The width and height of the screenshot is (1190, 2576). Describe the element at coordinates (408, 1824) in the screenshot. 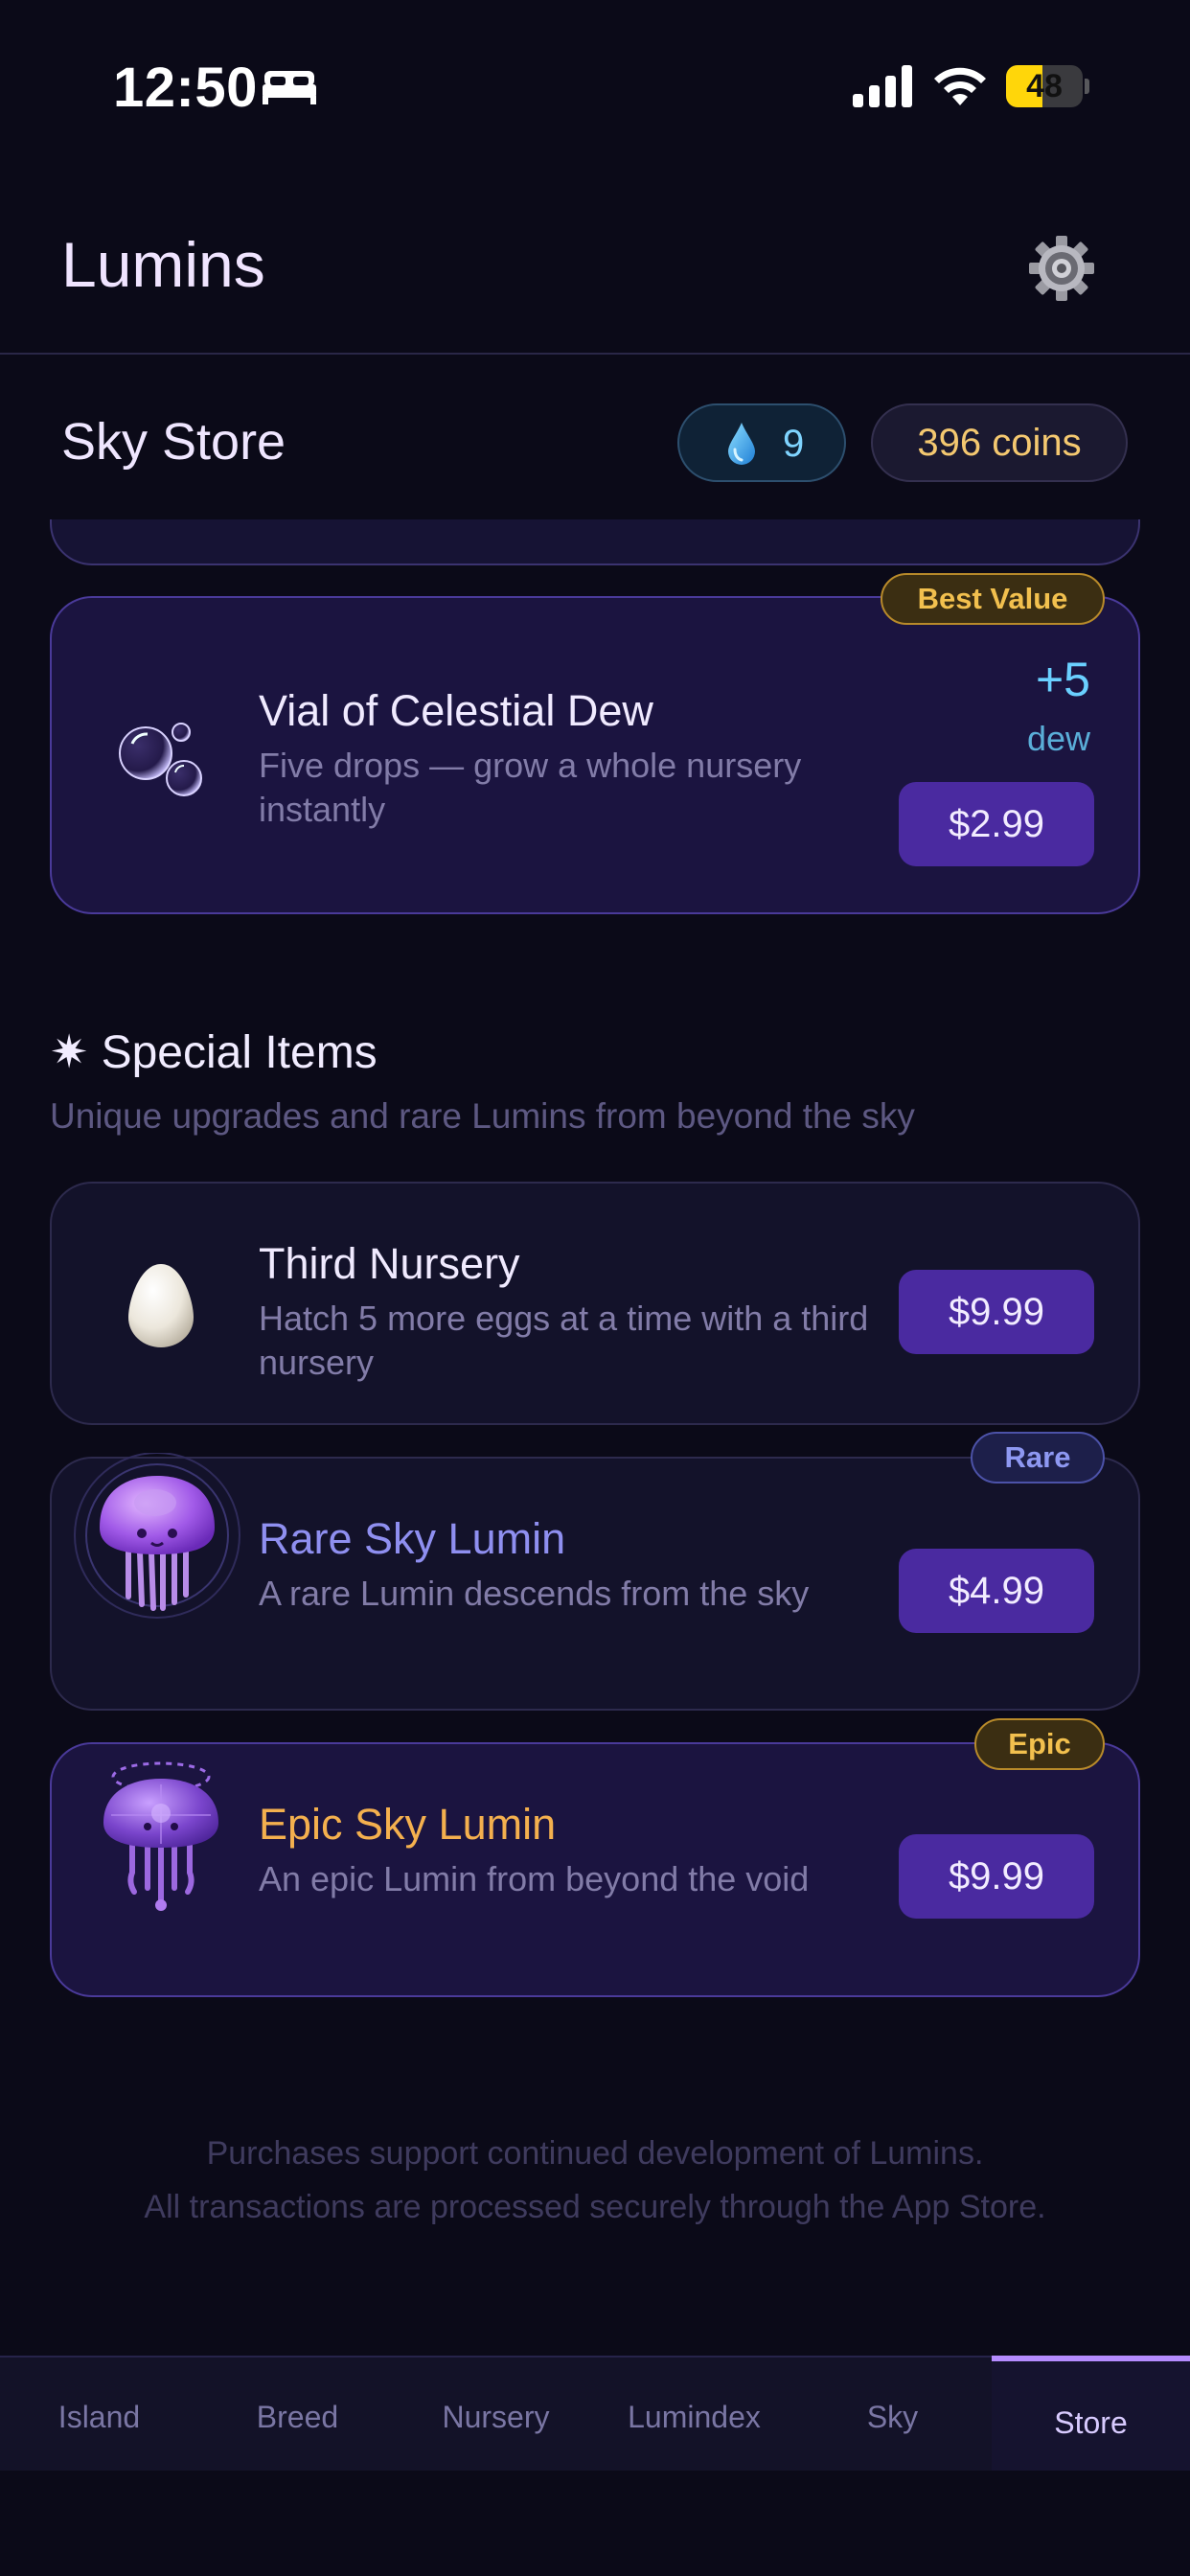

I see `item-title: Epic Sky Lumin` at that location.